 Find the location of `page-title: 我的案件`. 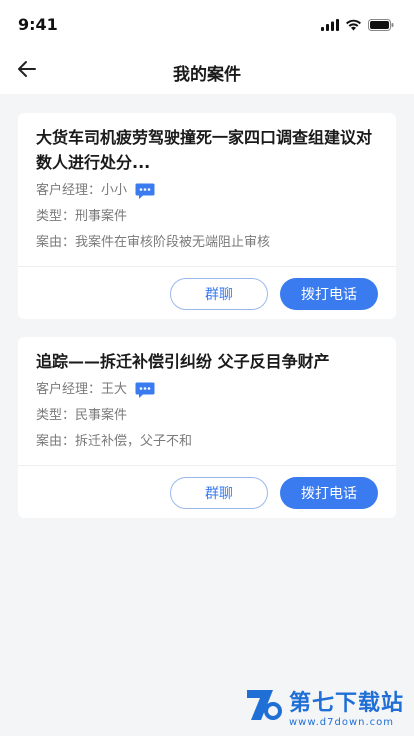

page-title: 我的案件 is located at coordinates (207, 75).